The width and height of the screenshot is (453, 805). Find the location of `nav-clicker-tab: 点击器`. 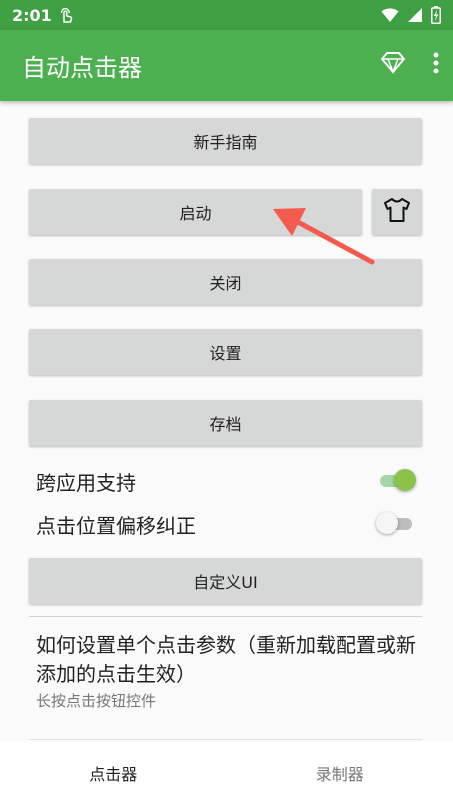

nav-clicker-tab: 点击器 is located at coordinates (113, 773).